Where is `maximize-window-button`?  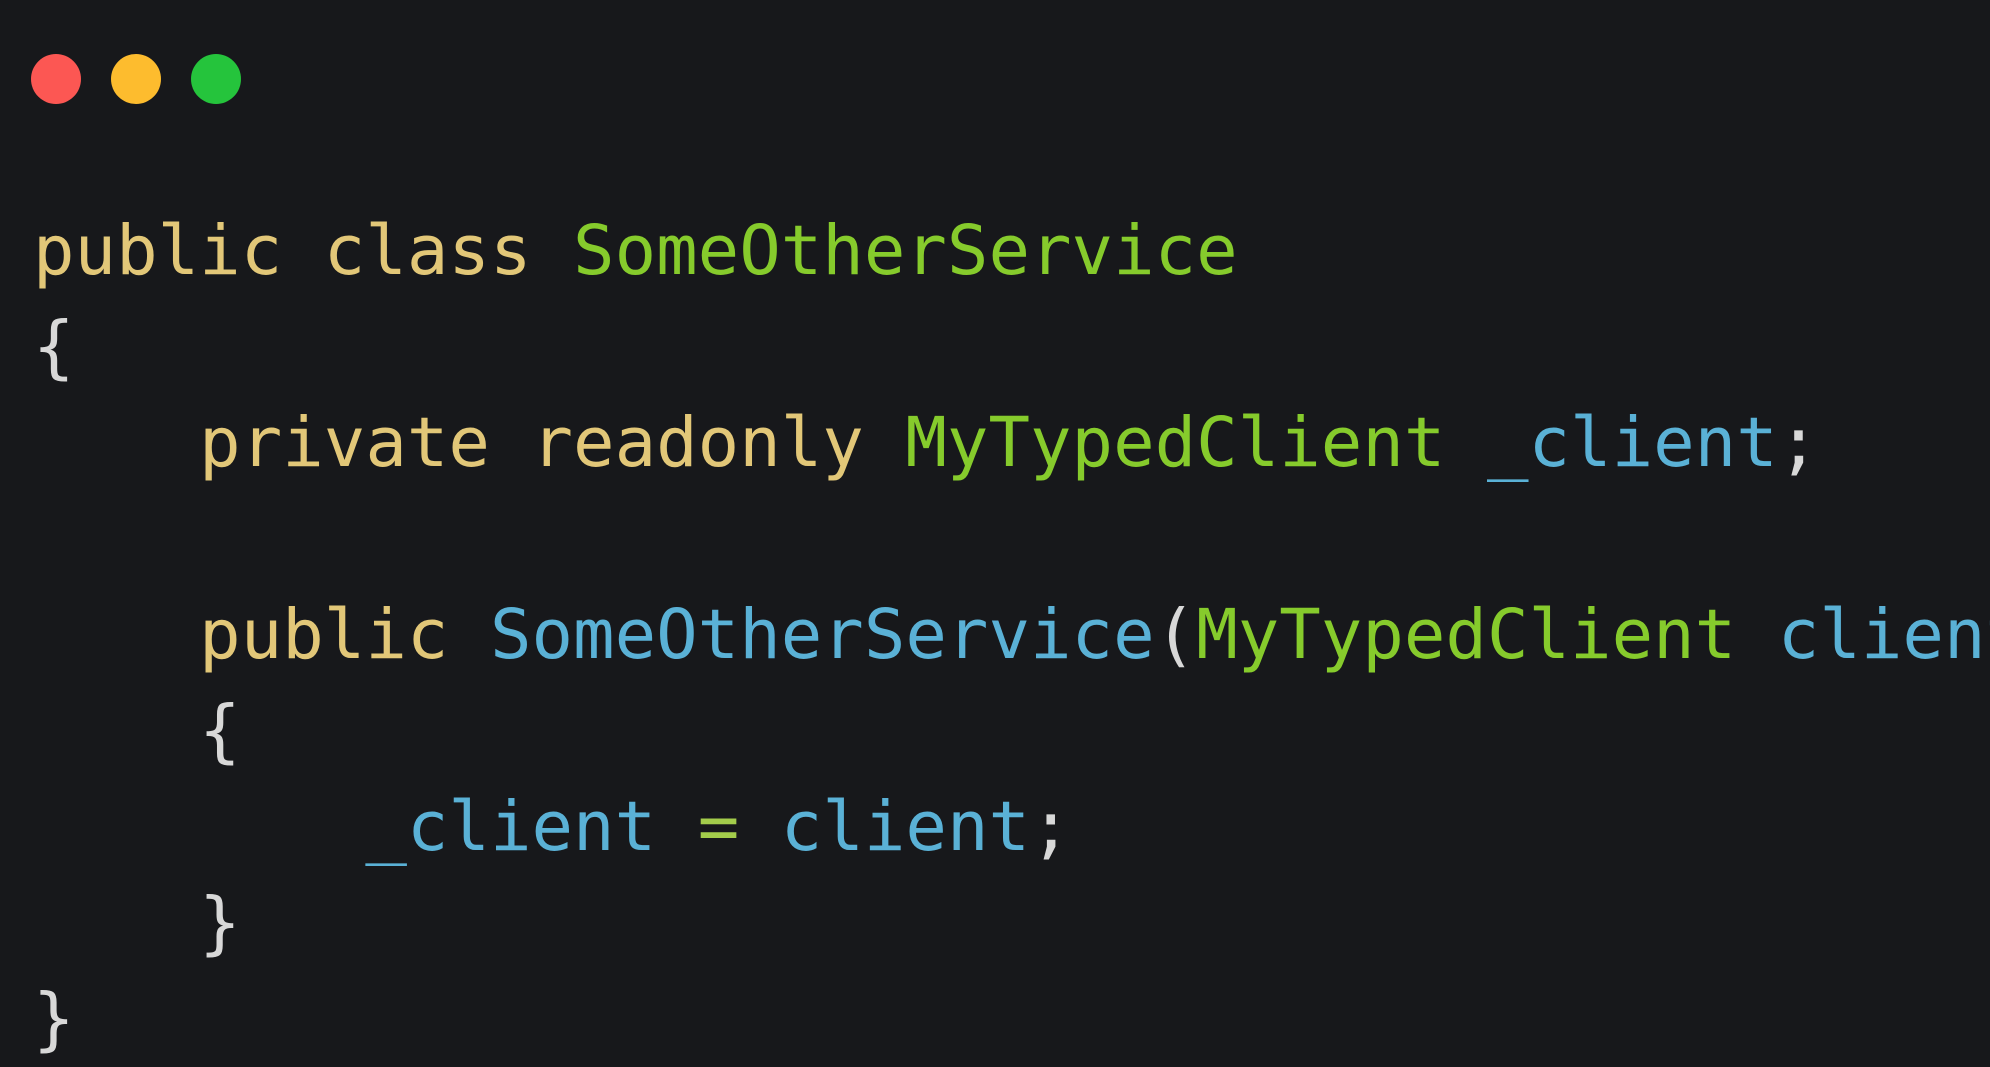 maximize-window-button is located at coordinates (216, 79).